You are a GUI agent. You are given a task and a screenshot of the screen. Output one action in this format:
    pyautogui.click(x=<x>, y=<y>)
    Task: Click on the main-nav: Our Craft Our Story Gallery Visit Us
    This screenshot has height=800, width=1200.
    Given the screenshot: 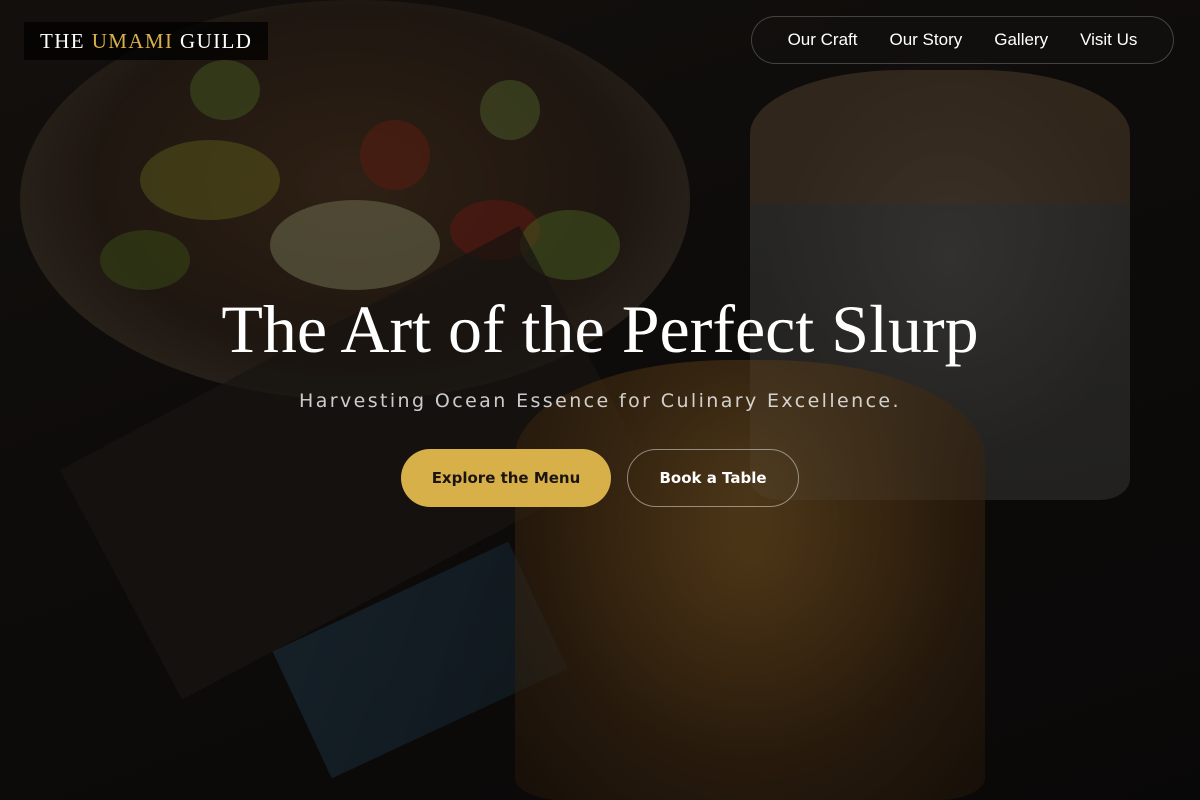 What is the action you would take?
    pyautogui.click(x=962, y=40)
    